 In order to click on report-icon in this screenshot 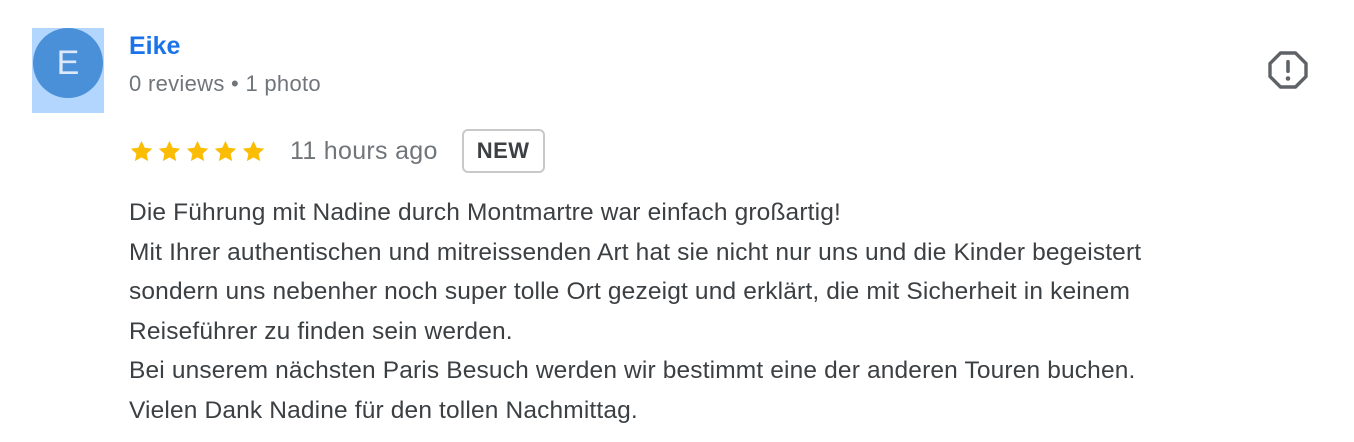, I will do `click(1288, 70)`.